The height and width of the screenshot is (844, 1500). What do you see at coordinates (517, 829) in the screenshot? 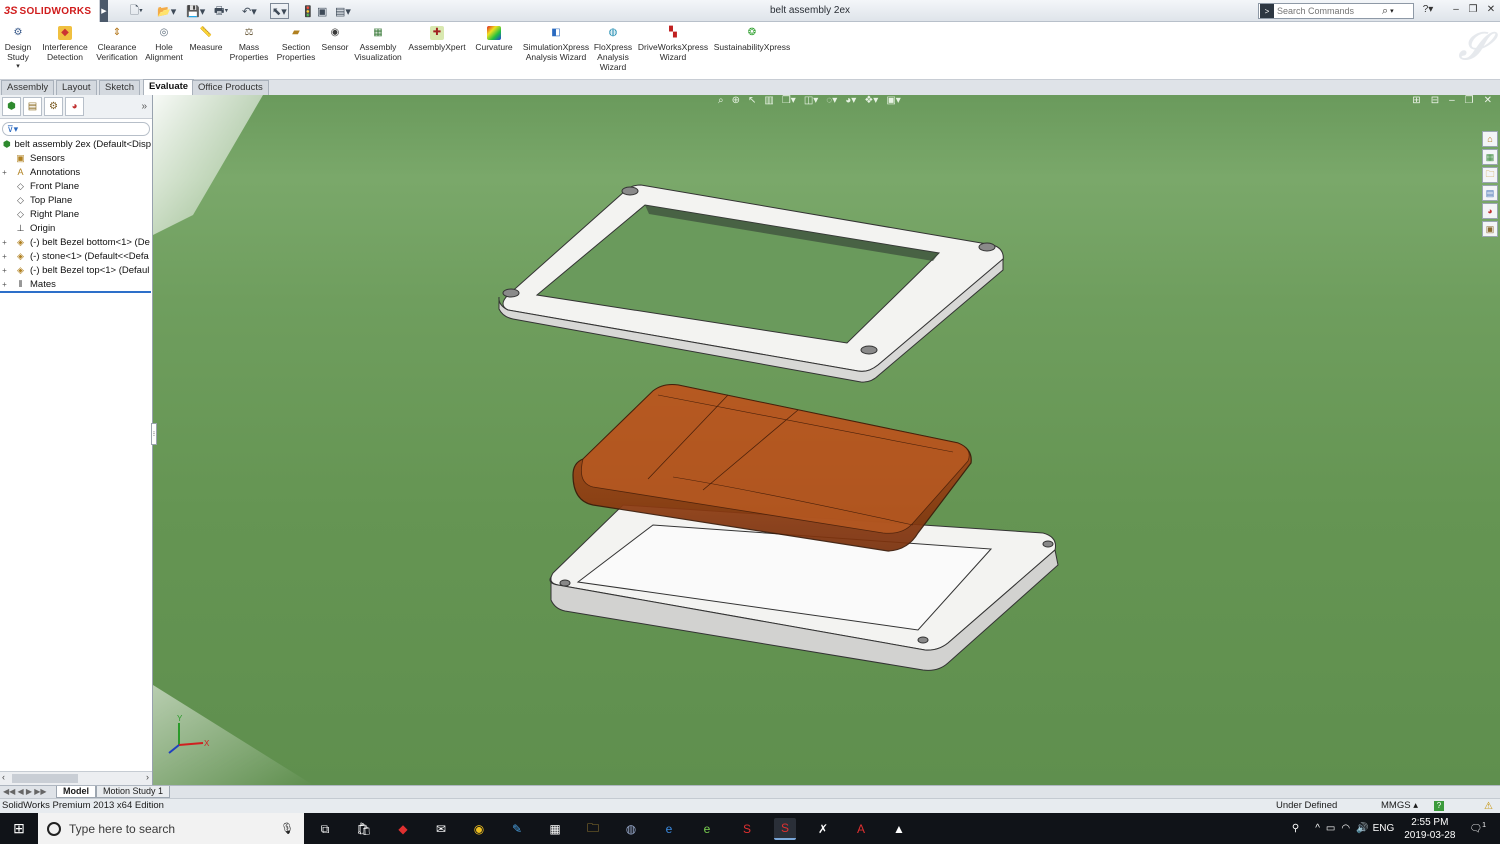
I see `pencil-app-icon: ✎` at bounding box center [517, 829].